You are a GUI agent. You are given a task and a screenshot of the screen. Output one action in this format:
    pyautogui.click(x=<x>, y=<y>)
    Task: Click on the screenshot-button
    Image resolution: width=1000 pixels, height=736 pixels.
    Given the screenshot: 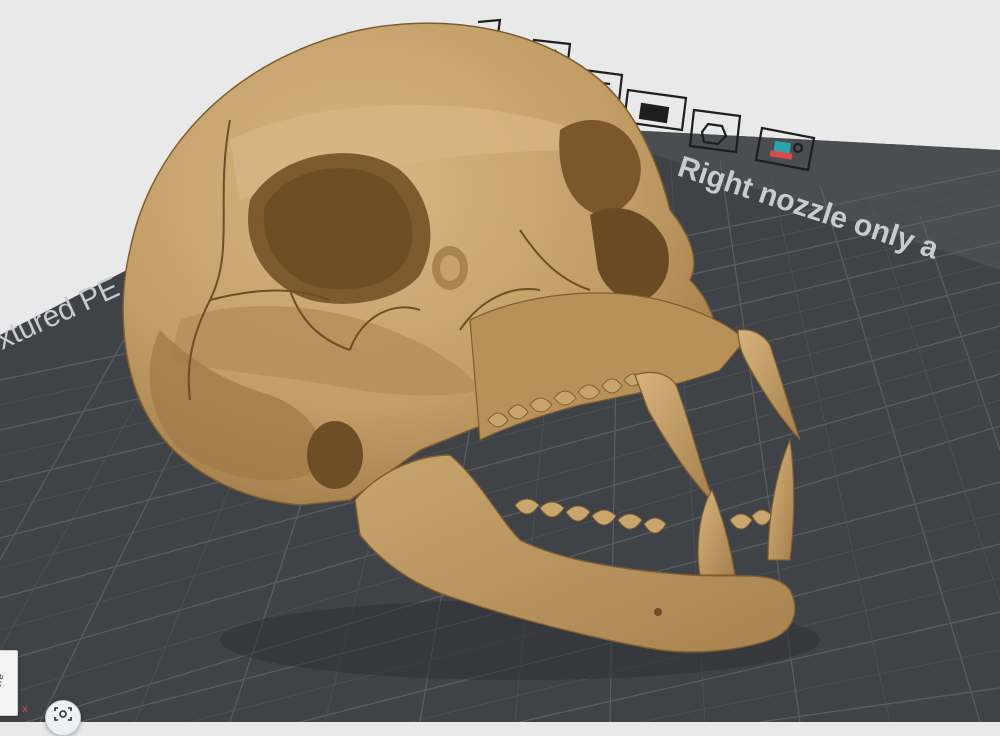 What is the action you would take?
    pyautogui.click(x=63, y=718)
    